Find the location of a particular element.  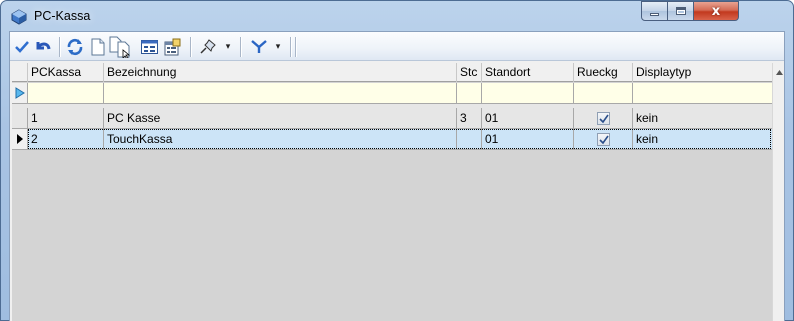

cell-stc is located at coordinates (469, 139).